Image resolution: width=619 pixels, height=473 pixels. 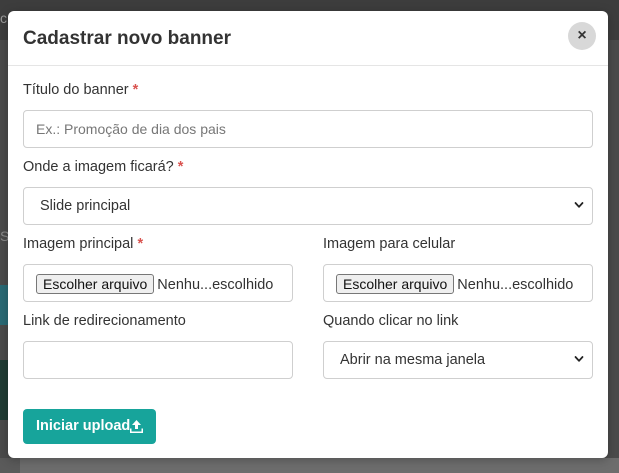 I want to click on click-behavior-label: Quando clicar no link, so click(x=391, y=321).